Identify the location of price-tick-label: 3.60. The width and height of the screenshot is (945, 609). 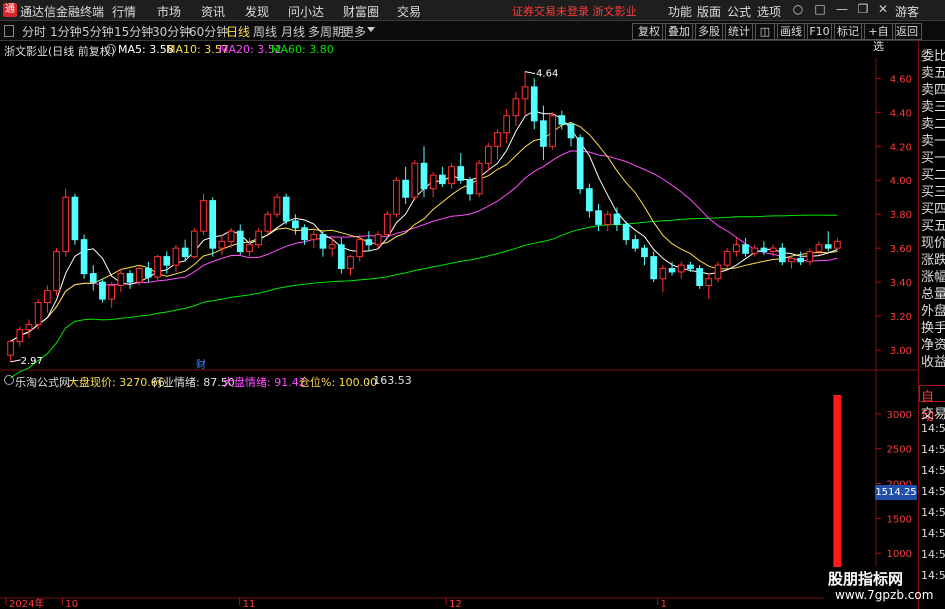
(901, 249).